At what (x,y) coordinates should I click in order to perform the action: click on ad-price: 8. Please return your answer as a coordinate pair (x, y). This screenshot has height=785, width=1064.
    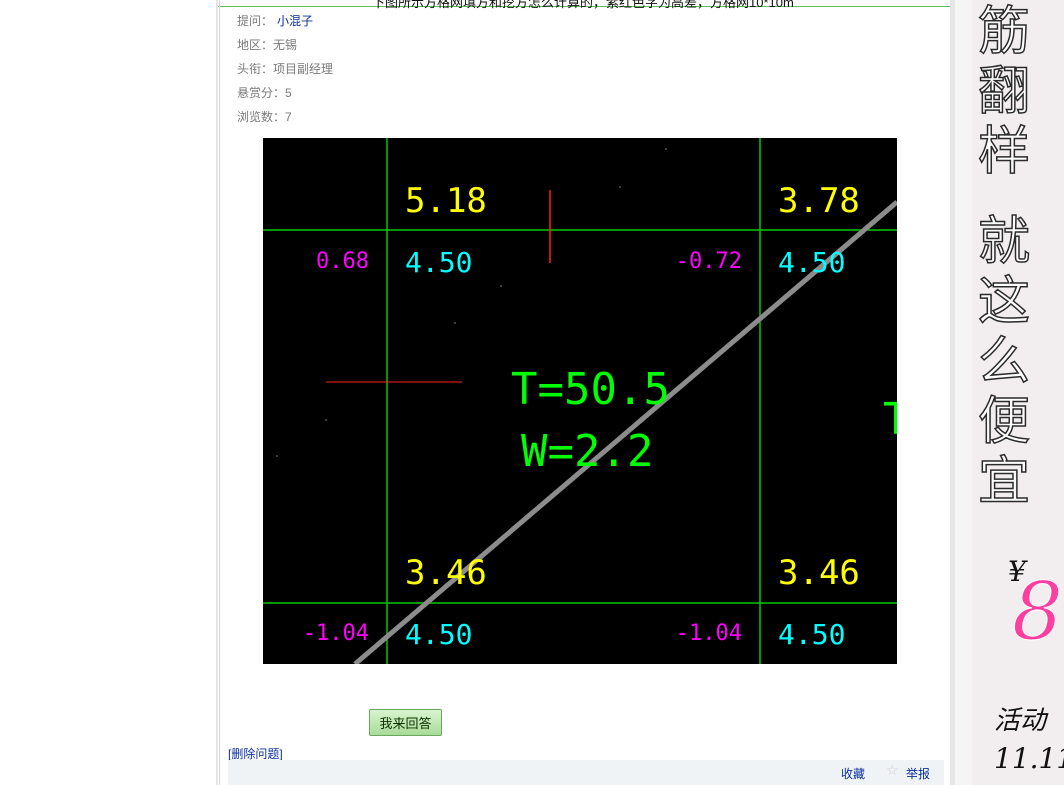
    Looking at the image, I should click on (1038, 612).